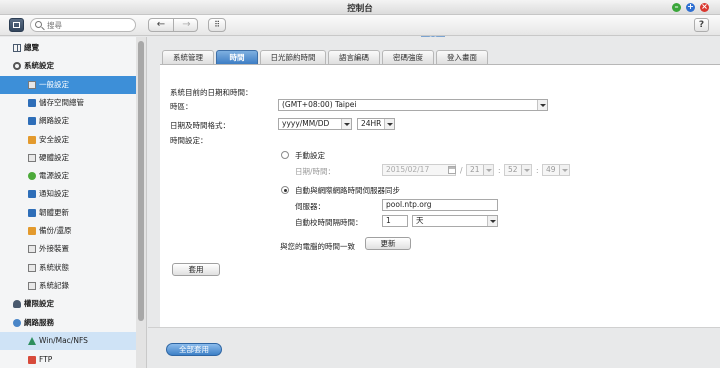 This screenshot has width=720, height=368. What do you see at coordinates (354, 57) in the screenshot?
I see `tab-language-encoding: 語言編碼` at bounding box center [354, 57].